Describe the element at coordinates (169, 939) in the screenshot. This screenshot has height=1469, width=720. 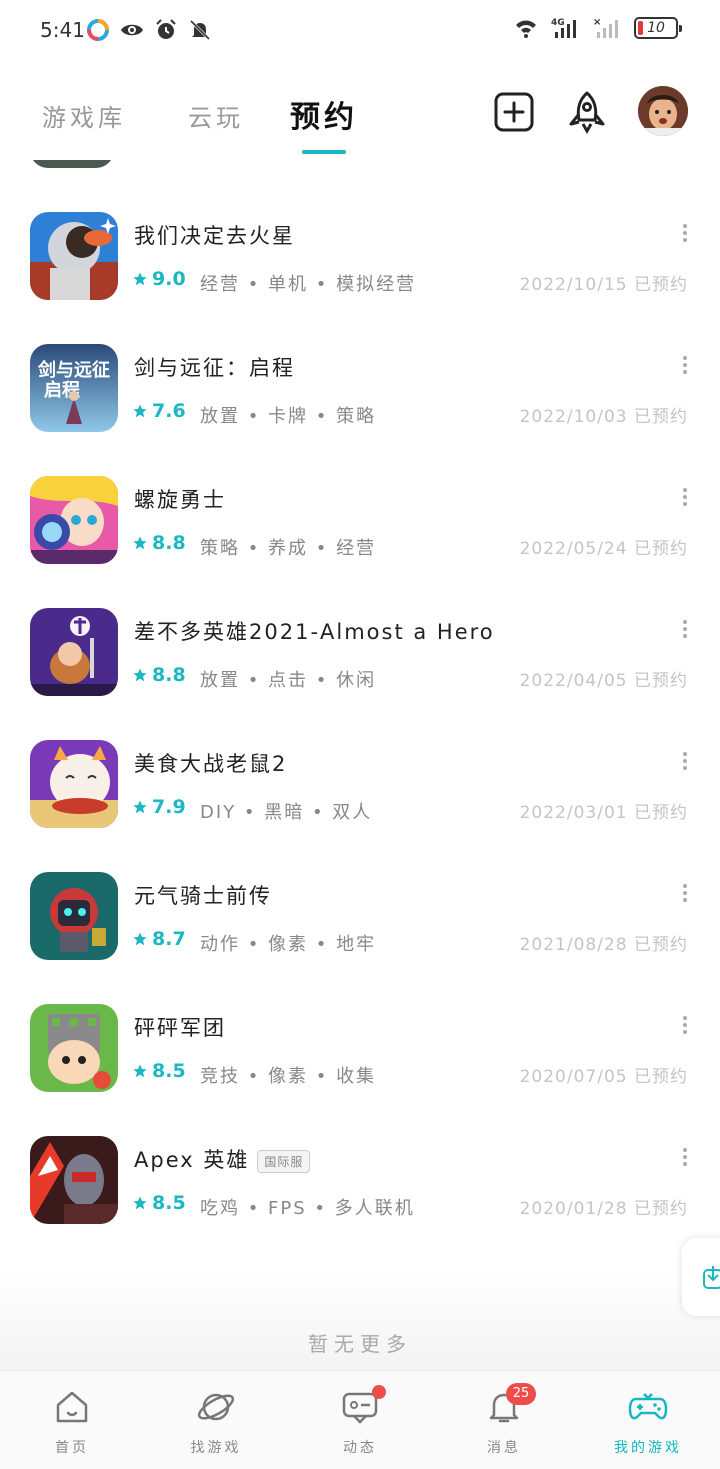
I see `rating-value: 8.7` at that location.